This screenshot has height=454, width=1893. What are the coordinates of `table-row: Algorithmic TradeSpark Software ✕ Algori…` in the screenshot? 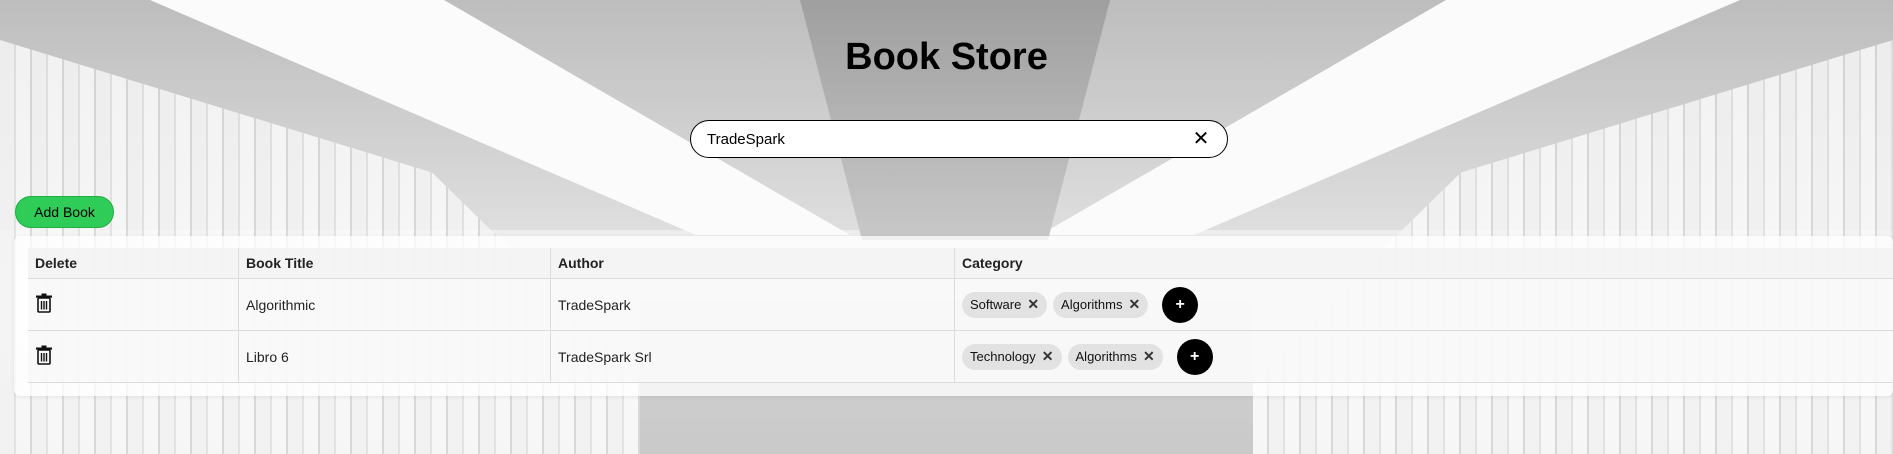 It's located at (960, 304).